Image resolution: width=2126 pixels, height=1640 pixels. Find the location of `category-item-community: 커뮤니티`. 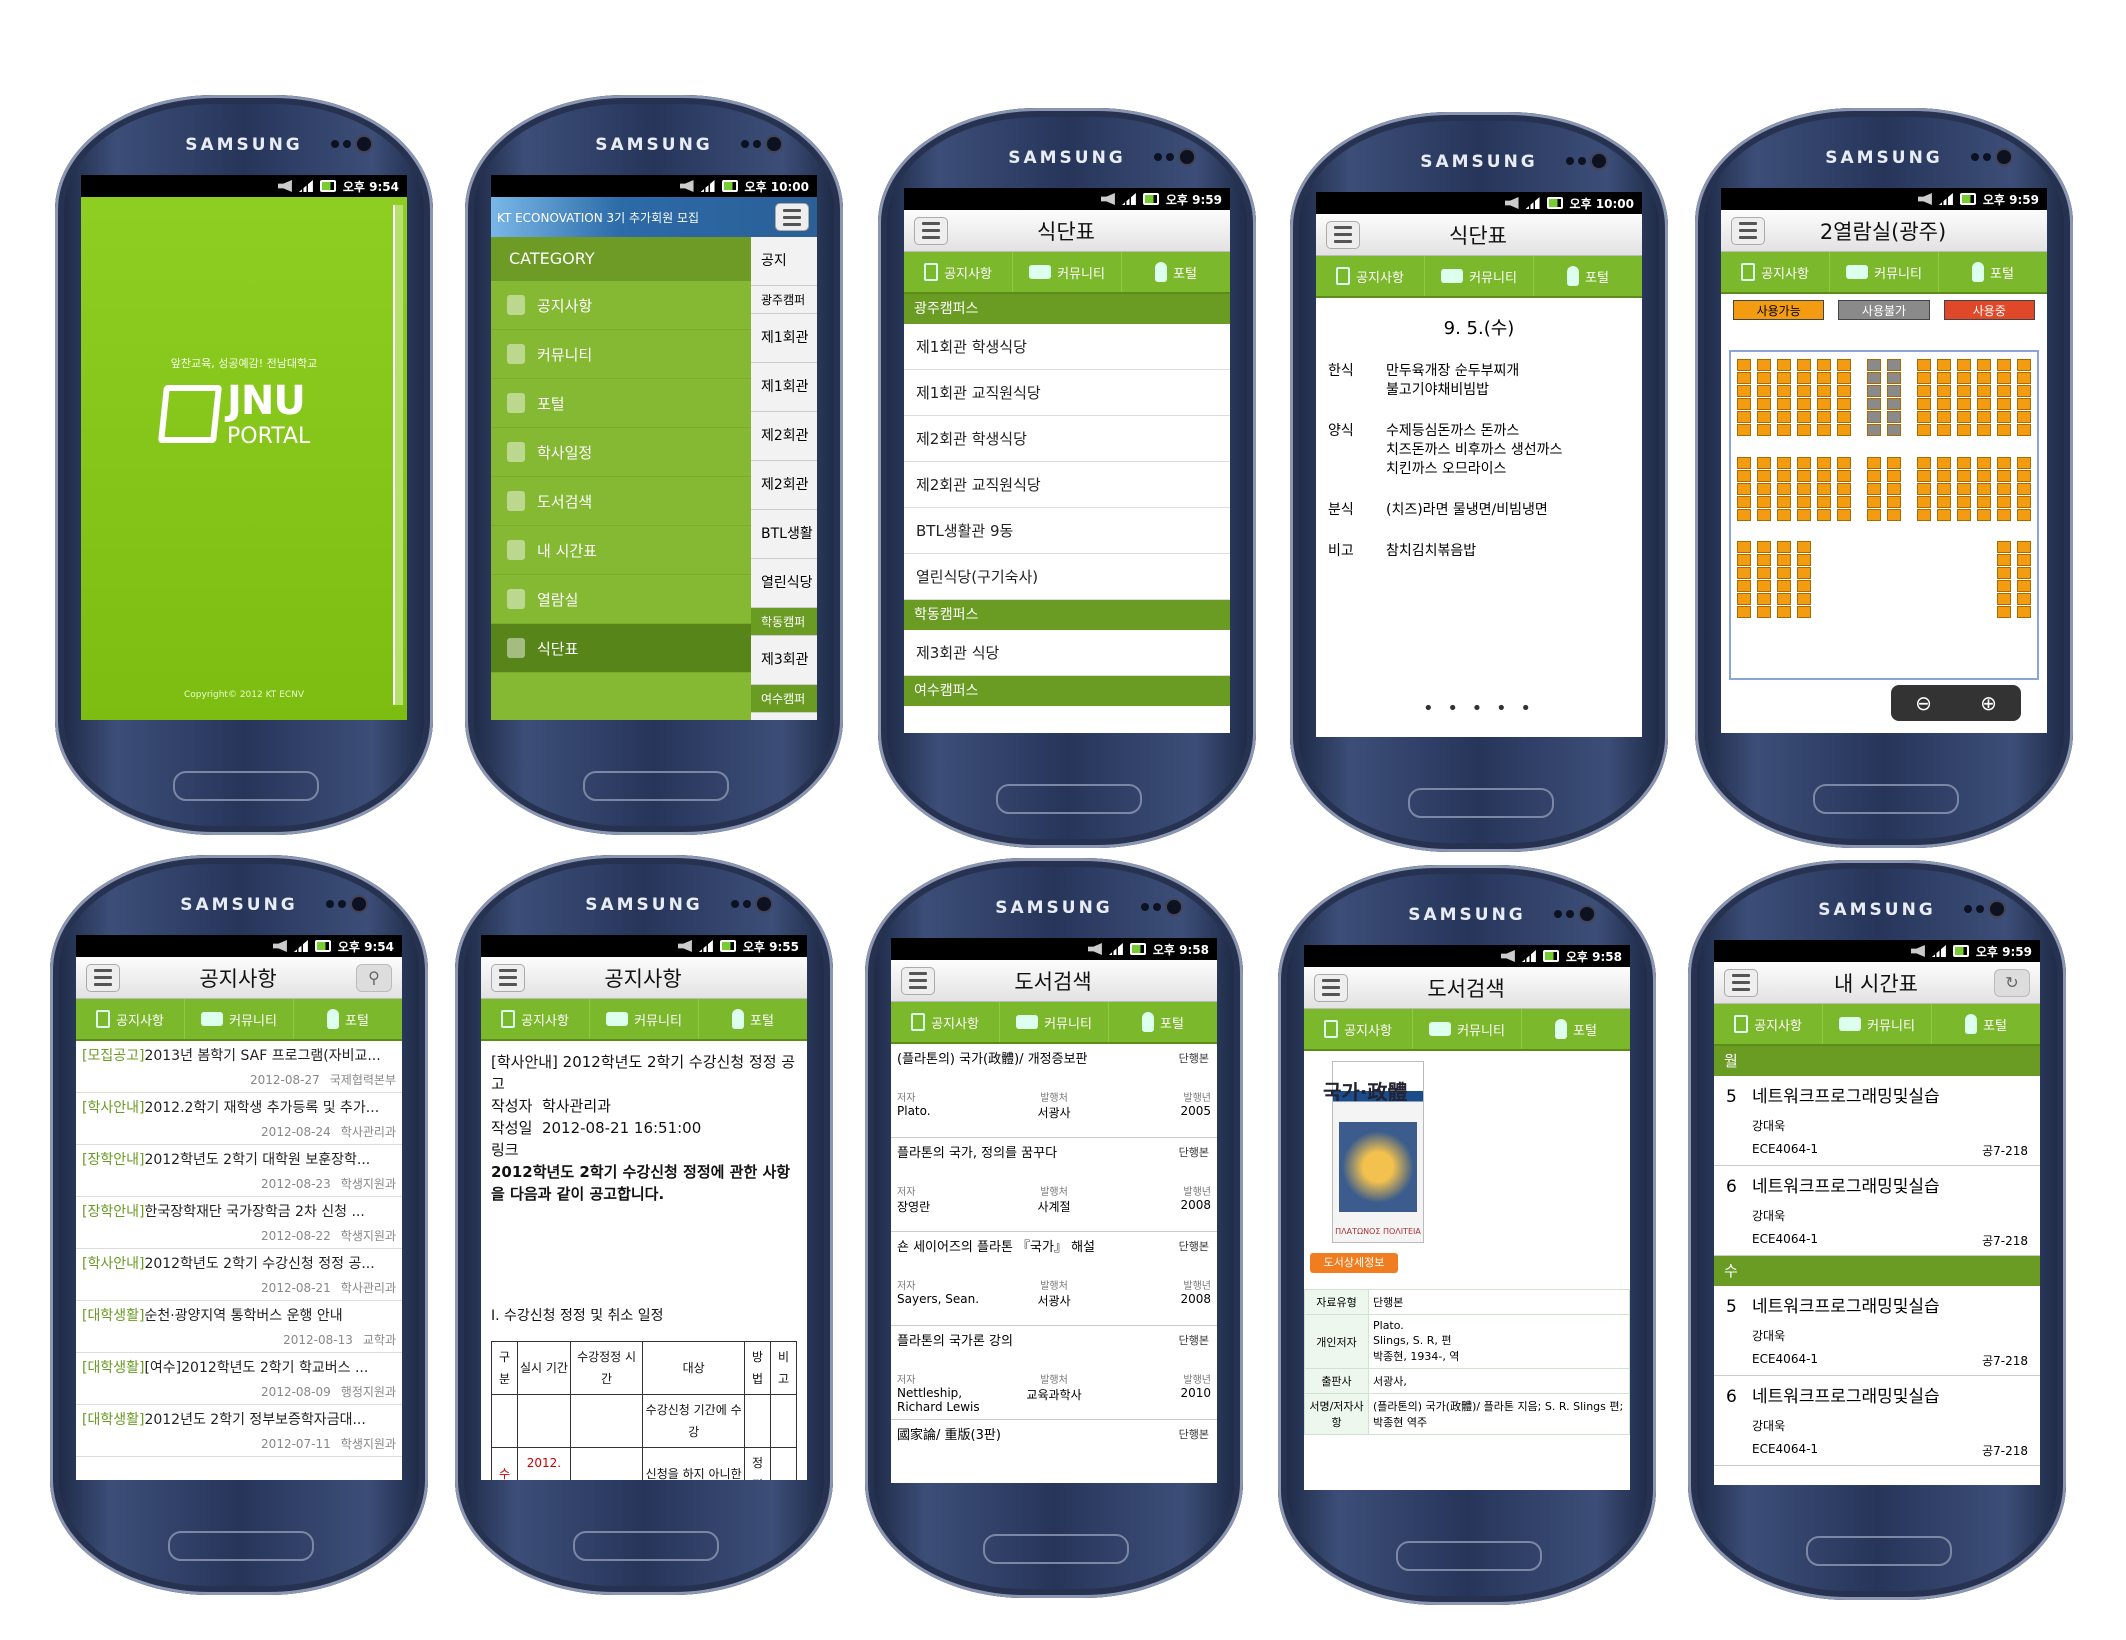

category-item-community: 커뮤니티 is located at coordinates (621, 354).